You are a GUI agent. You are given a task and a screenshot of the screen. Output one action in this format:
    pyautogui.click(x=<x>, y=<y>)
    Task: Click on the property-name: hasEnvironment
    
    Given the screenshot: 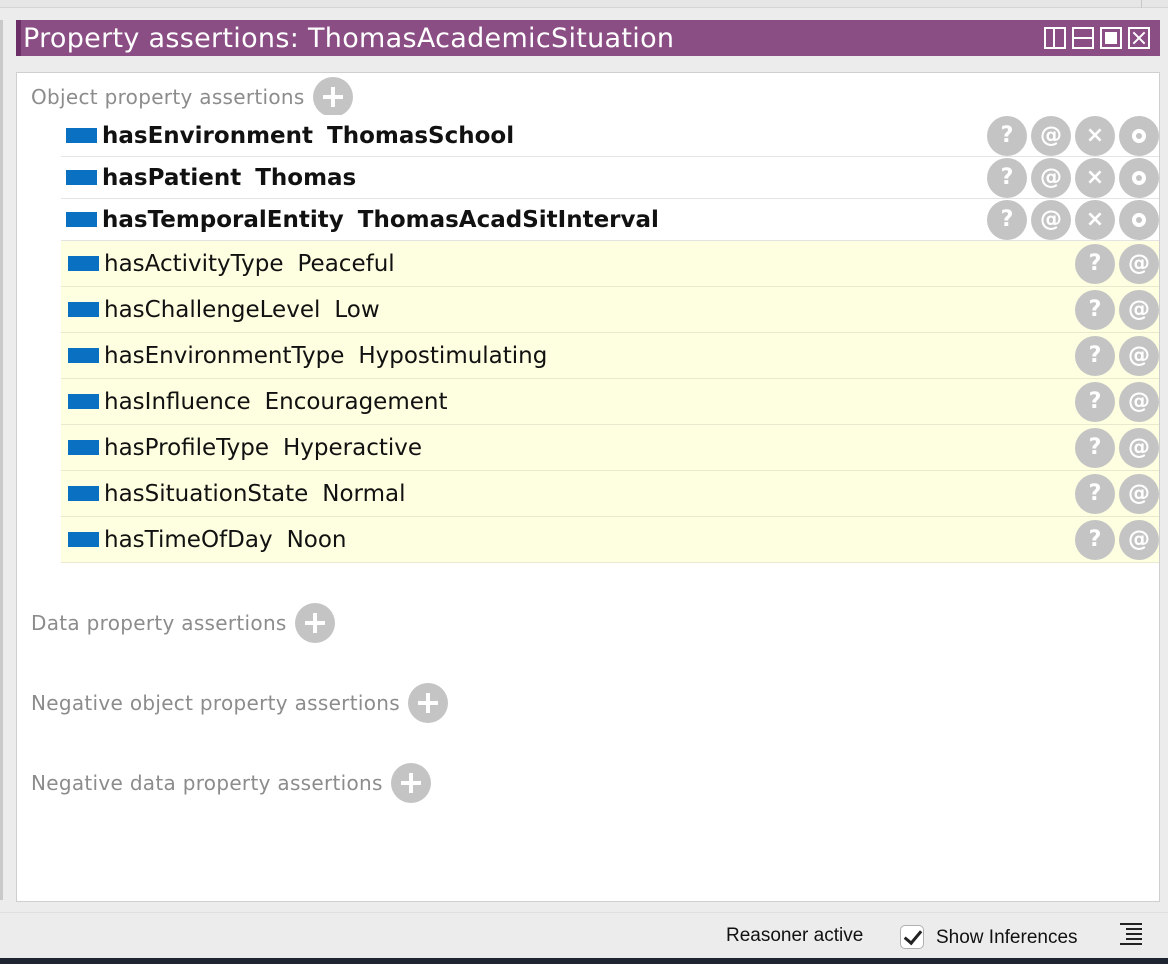 What is the action you would take?
    pyautogui.click(x=207, y=135)
    